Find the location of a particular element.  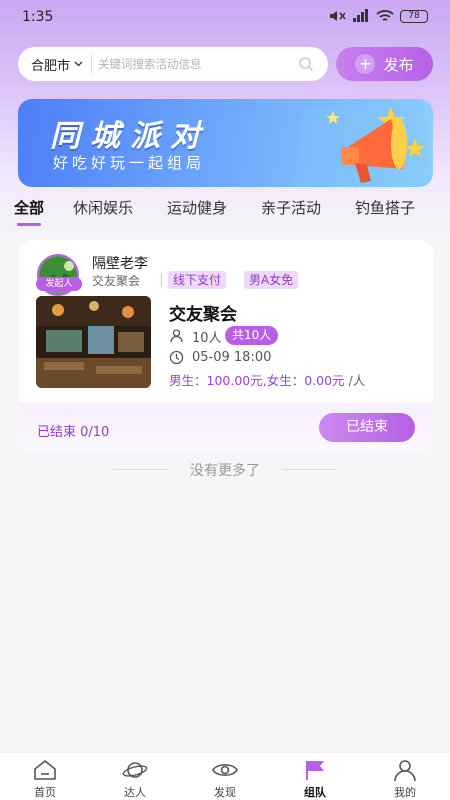

nav-talent: 达人 is located at coordinates (135, 776).